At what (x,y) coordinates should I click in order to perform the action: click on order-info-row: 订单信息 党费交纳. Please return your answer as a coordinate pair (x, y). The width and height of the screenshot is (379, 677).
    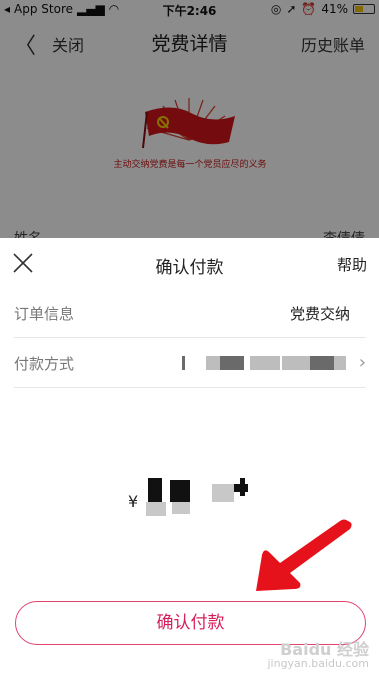
    Looking at the image, I should click on (190, 313).